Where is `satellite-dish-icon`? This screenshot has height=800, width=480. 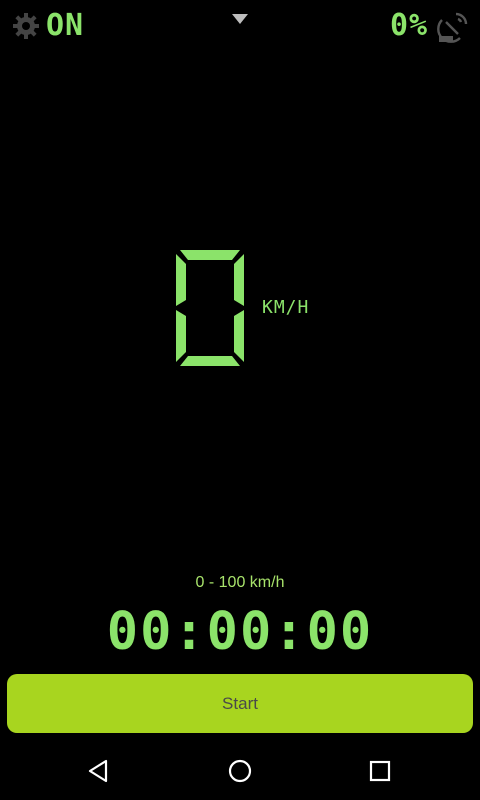
satellite-dish-icon is located at coordinates (452, 27).